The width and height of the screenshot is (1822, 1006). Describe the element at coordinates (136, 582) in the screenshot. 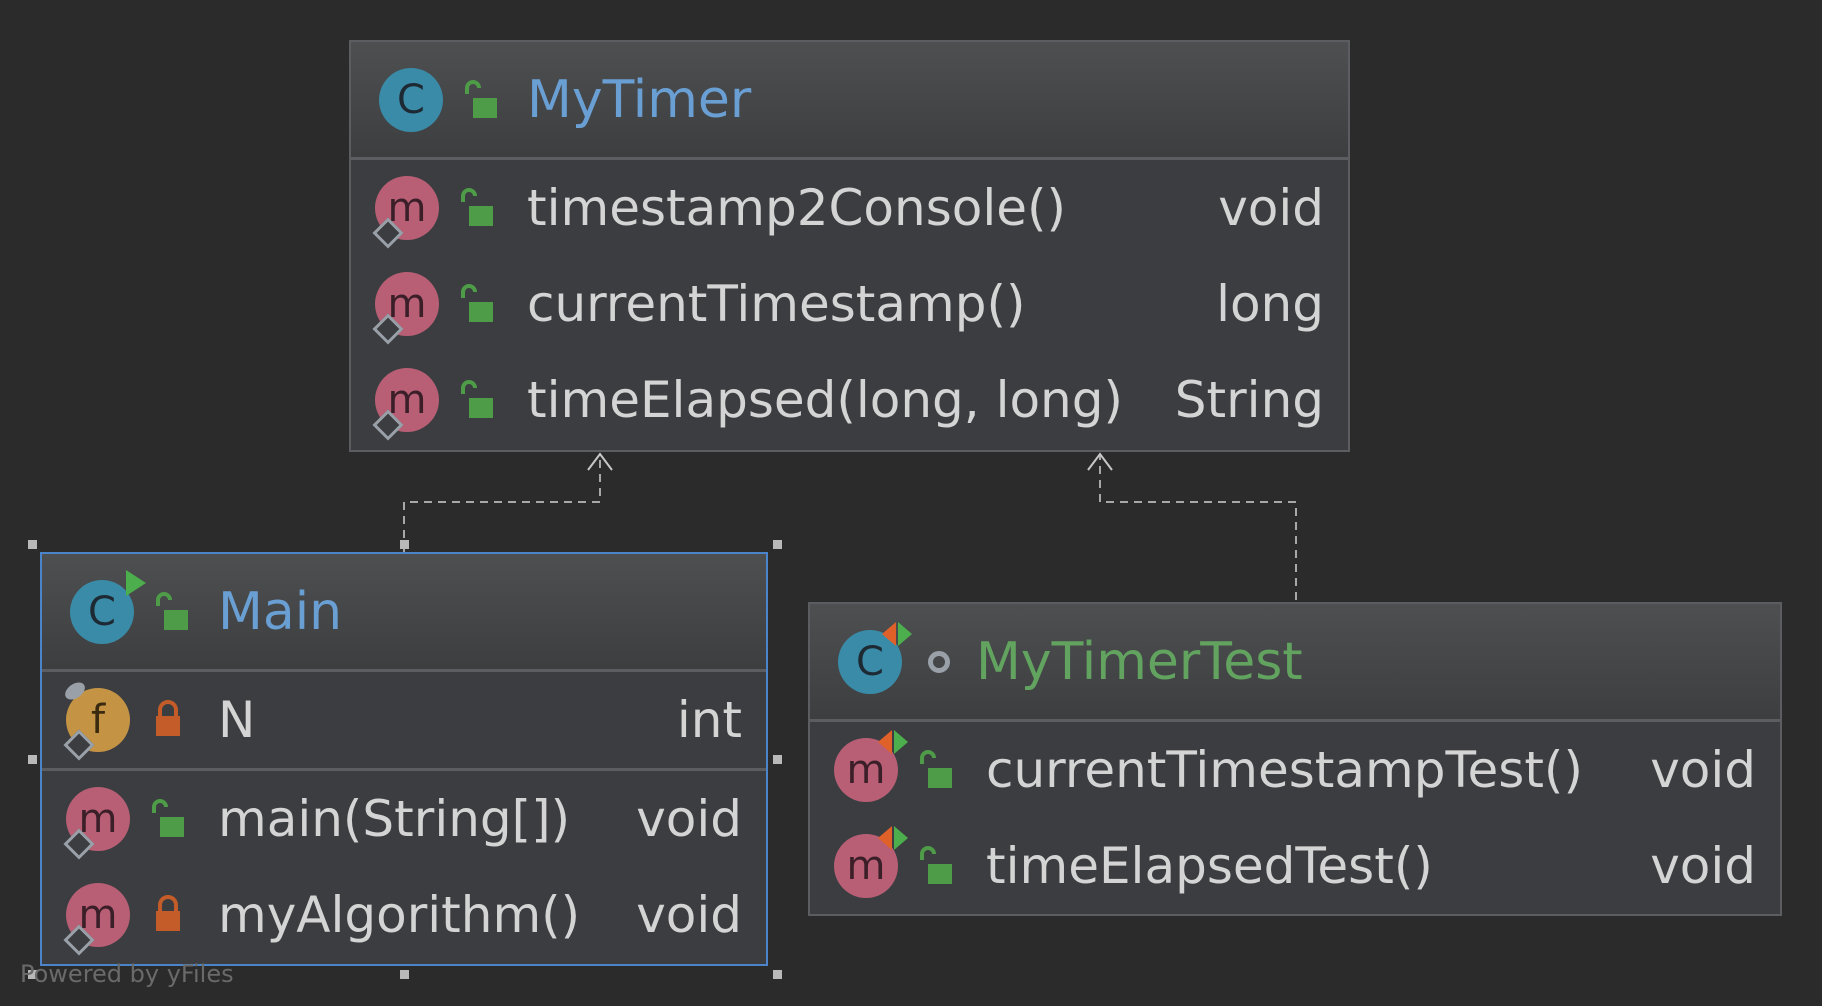

I see `run-icon` at that location.